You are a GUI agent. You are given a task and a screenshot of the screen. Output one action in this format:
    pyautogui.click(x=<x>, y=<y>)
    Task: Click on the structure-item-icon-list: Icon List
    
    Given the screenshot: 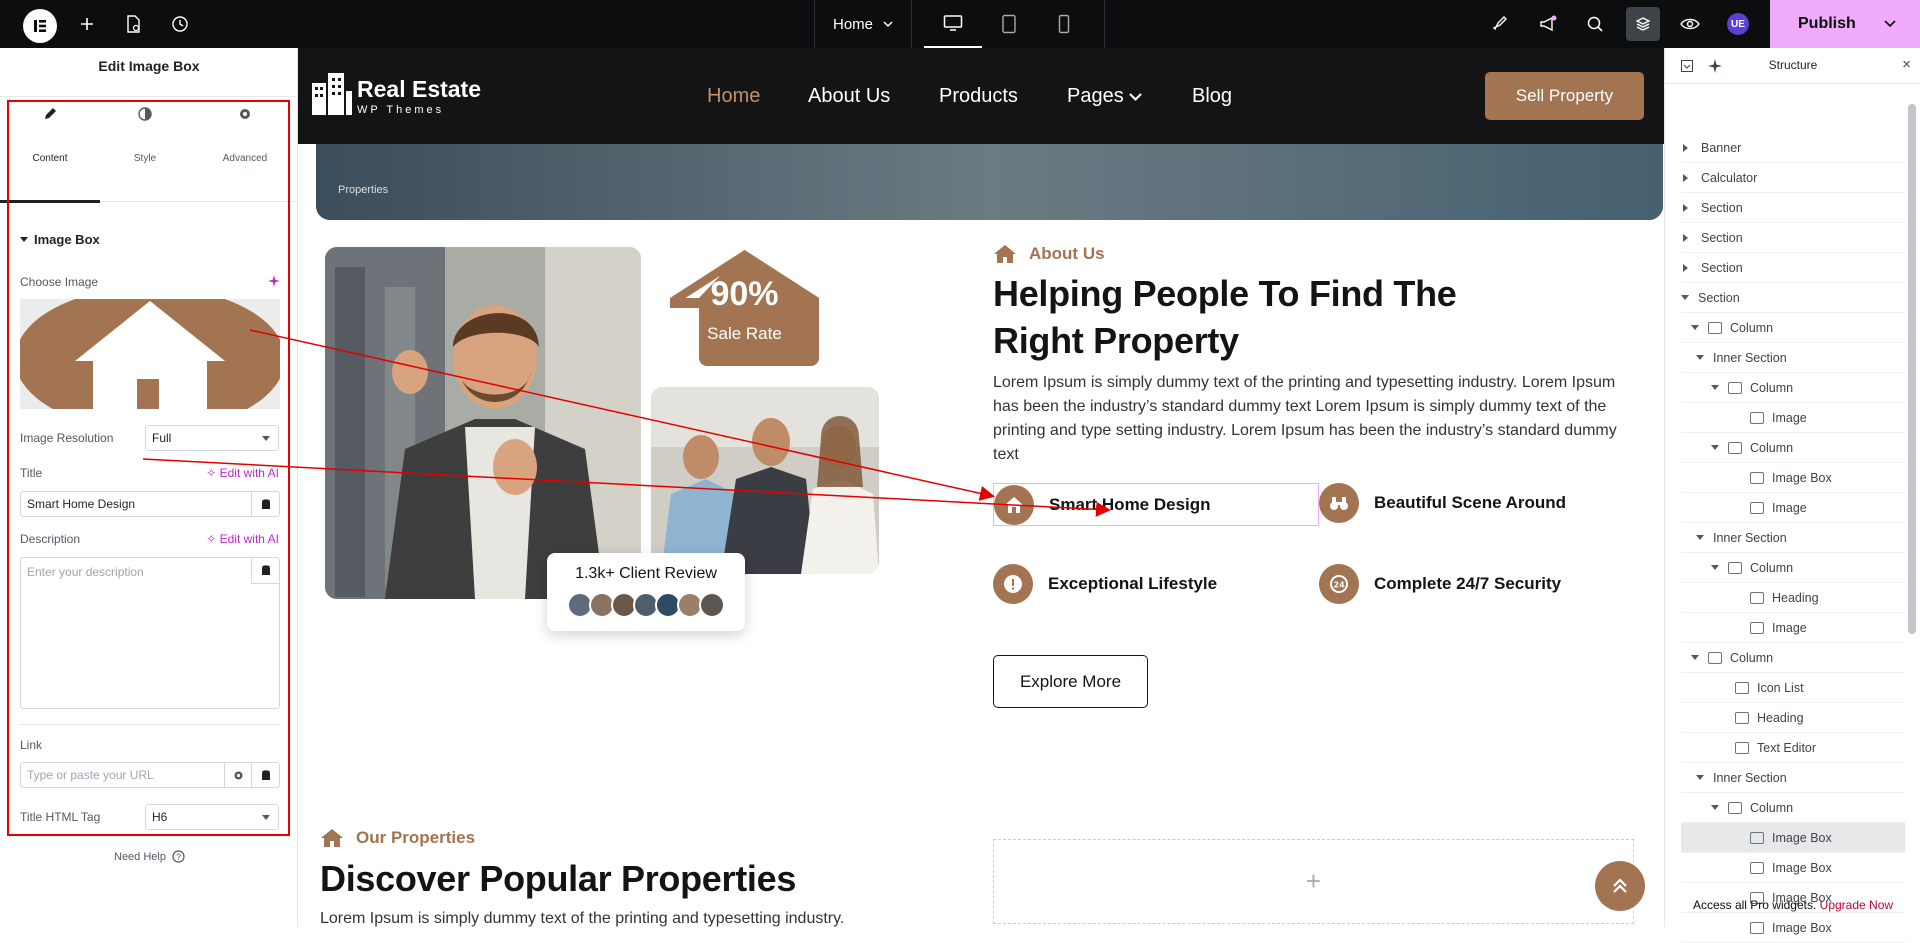 What is the action you would take?
    pyautogui.click(x=1793, y=688)
    